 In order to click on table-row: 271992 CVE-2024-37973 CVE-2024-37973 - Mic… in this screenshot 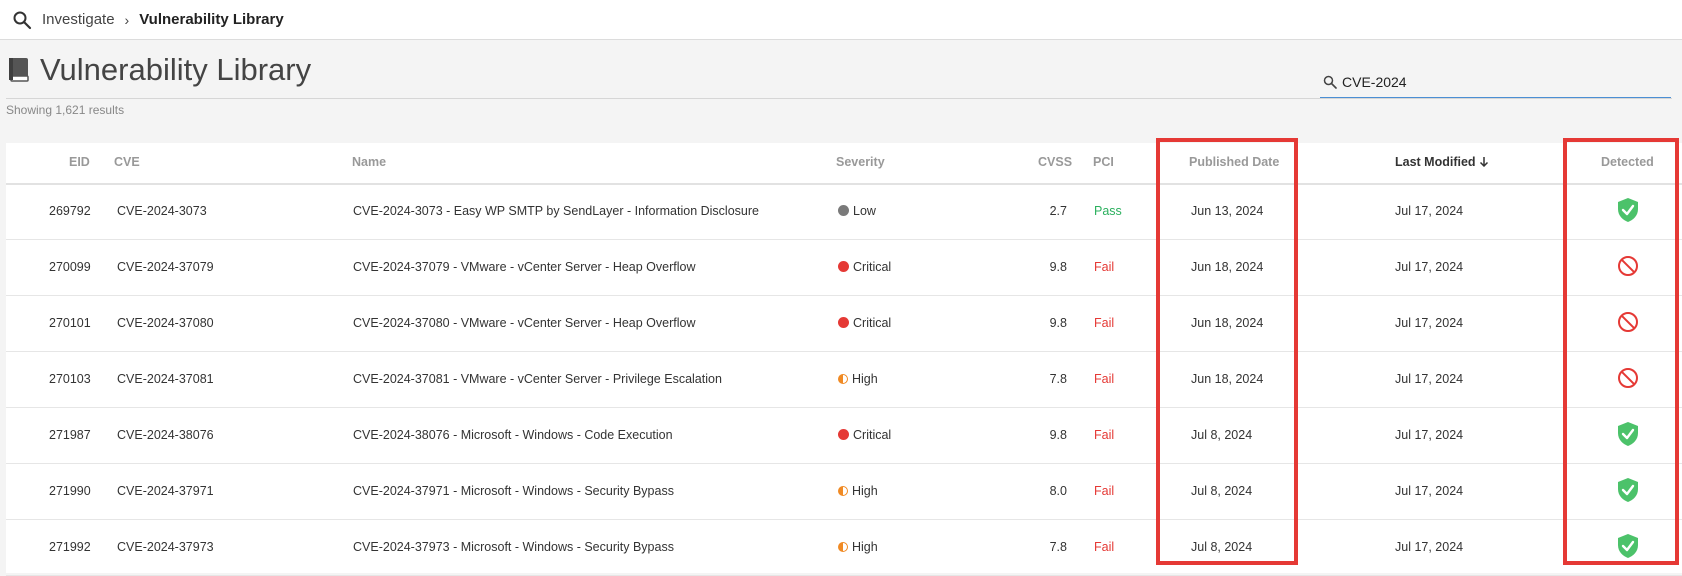, I will do `click(844, 547)`.